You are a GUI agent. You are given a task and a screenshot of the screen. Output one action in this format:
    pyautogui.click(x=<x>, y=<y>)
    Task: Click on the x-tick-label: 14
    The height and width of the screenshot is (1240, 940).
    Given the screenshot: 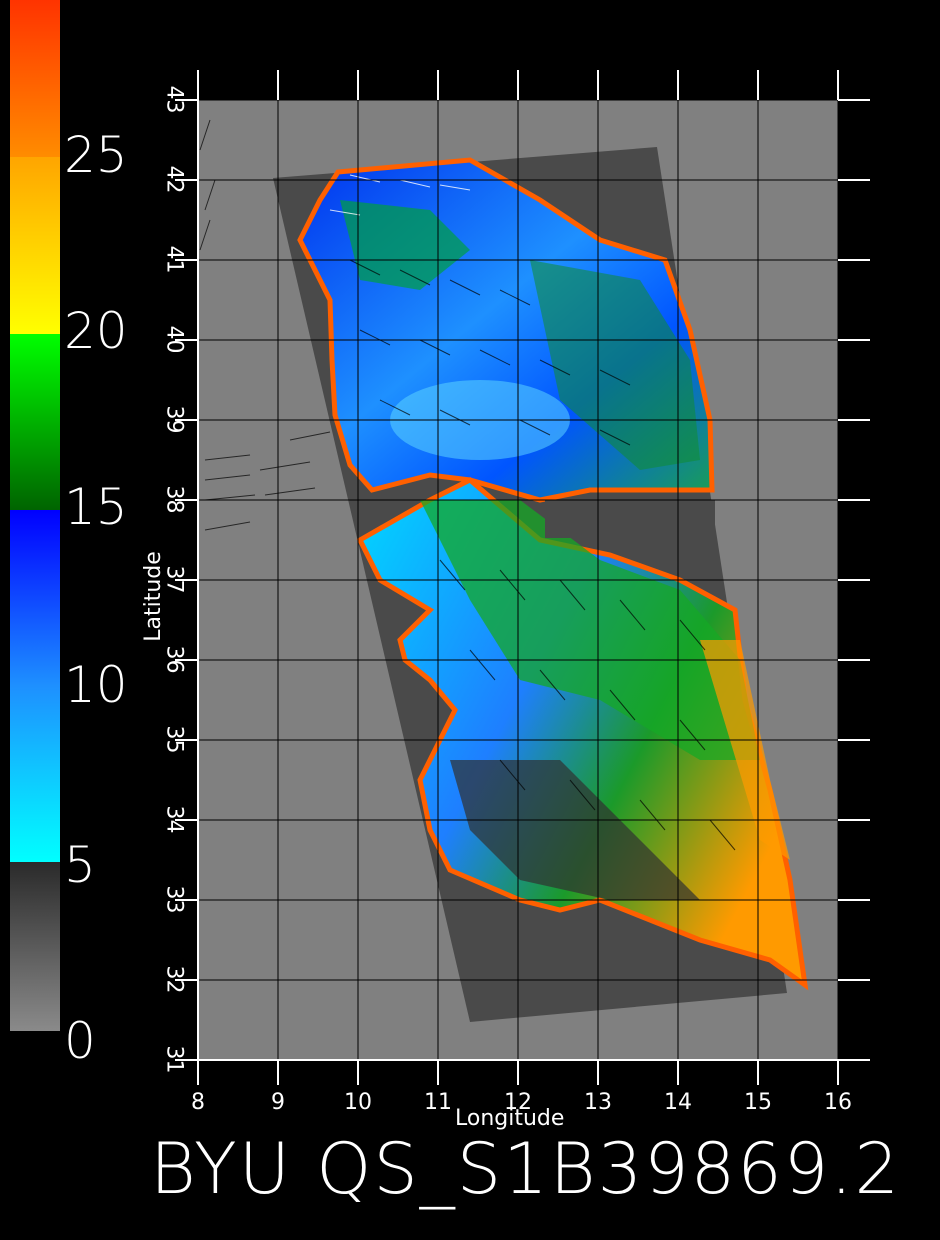 What is the action you would take?
    pyautogui.click(x=678, y=1102)
    